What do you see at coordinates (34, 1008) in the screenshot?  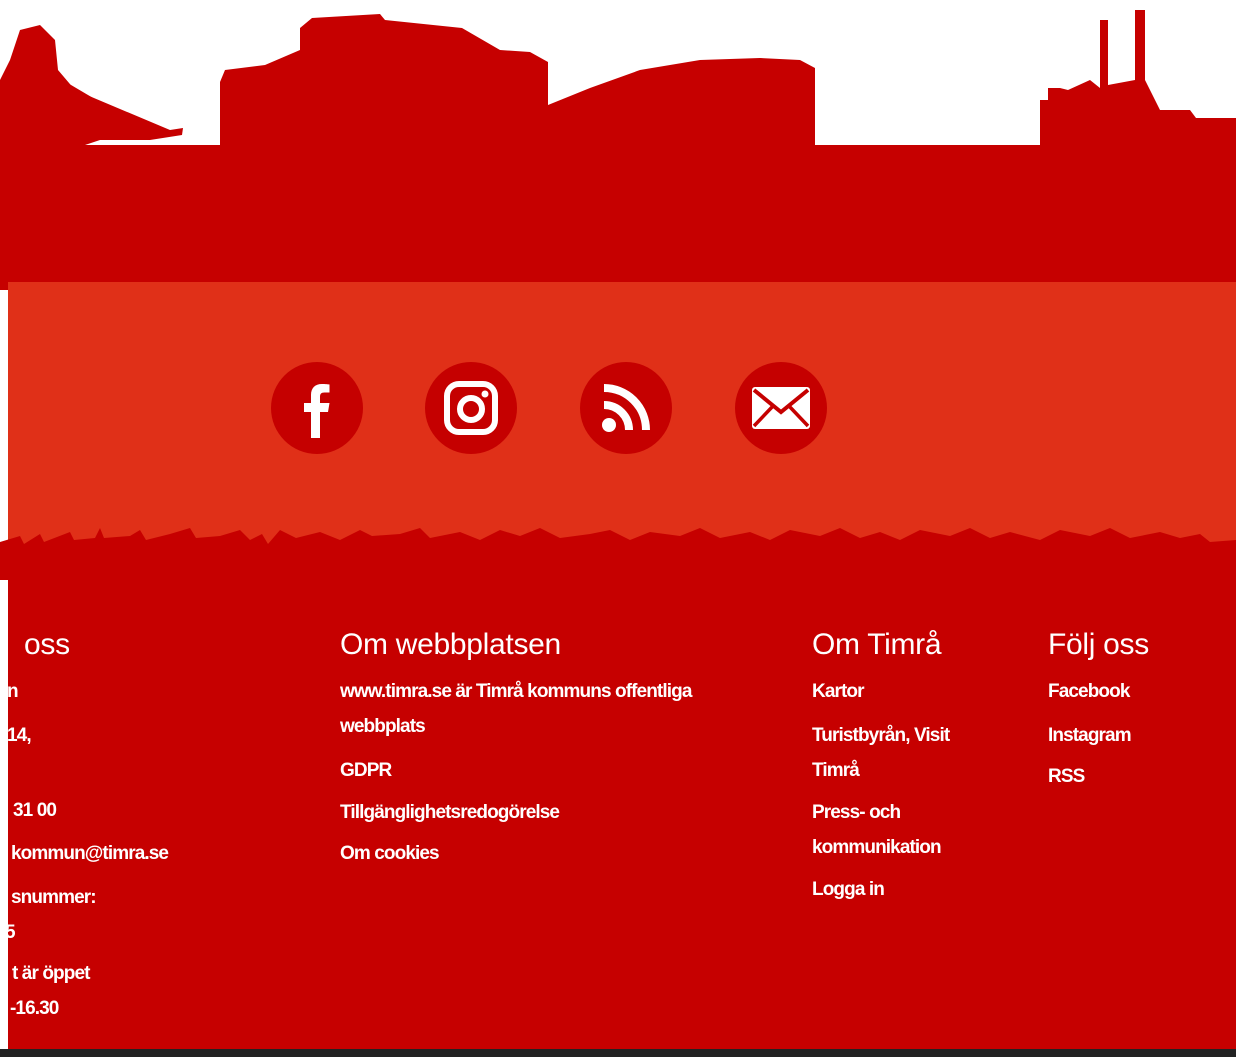 I see `contact-hours: -16.30` at bounding box center [34, 1008].